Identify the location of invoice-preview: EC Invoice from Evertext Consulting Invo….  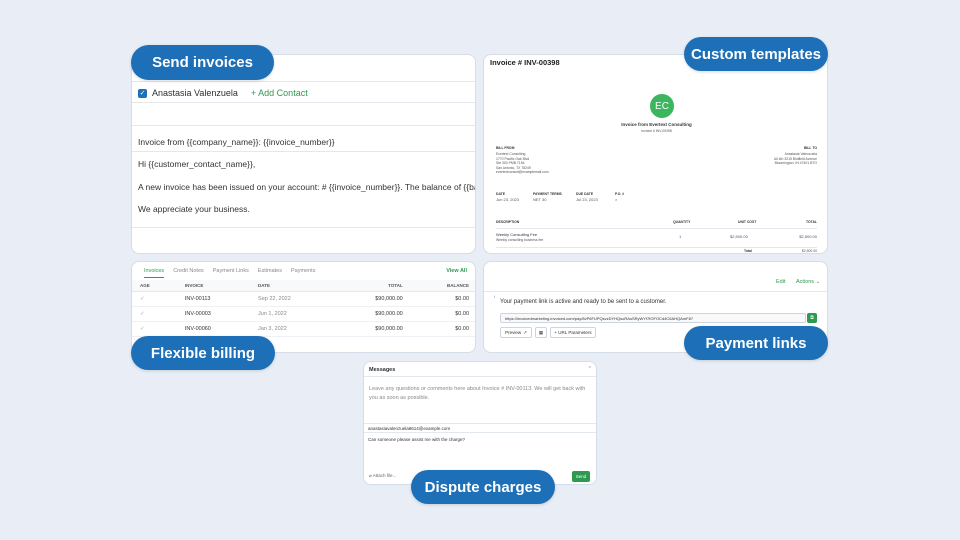
(656, 164).